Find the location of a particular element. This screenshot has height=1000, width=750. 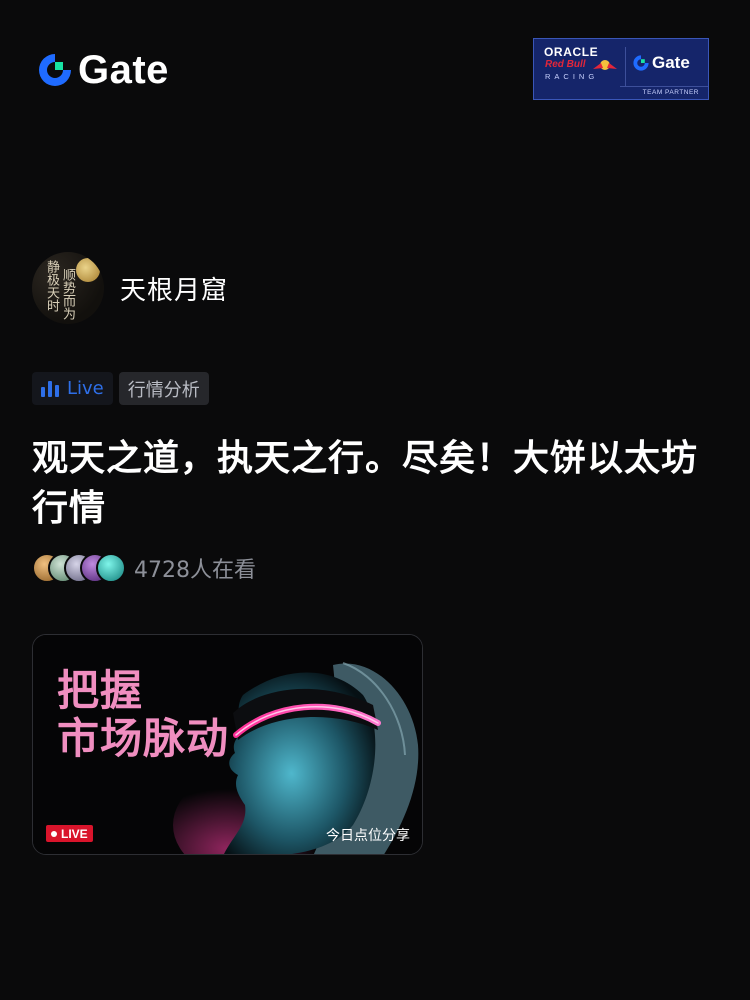

gate-logo: Gate is located at coordinates (102, 70).